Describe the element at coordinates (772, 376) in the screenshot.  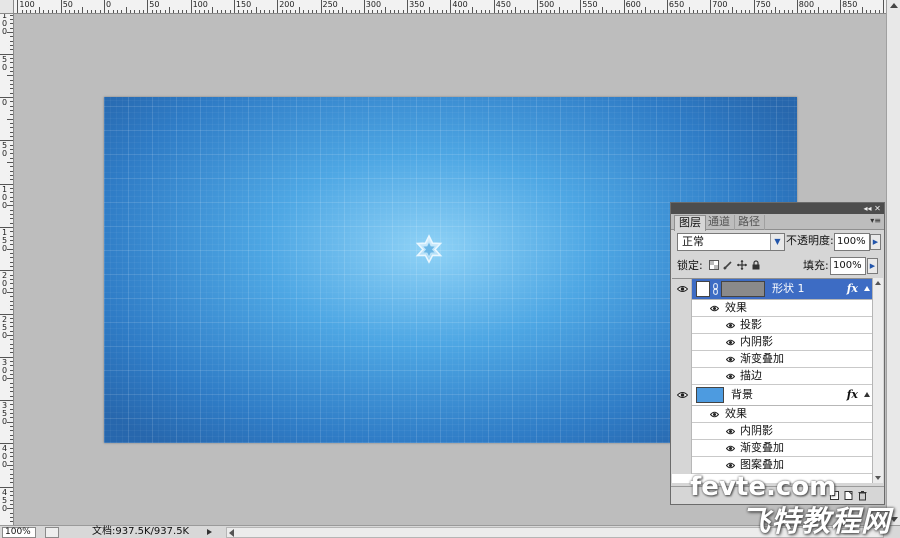
I see `effect-item: 描边` at that location.